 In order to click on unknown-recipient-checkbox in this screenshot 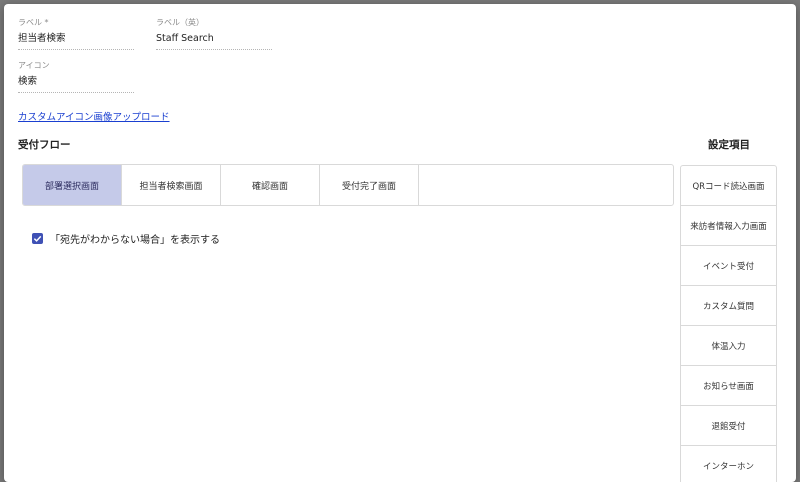, I will do `click(37, 238)`.